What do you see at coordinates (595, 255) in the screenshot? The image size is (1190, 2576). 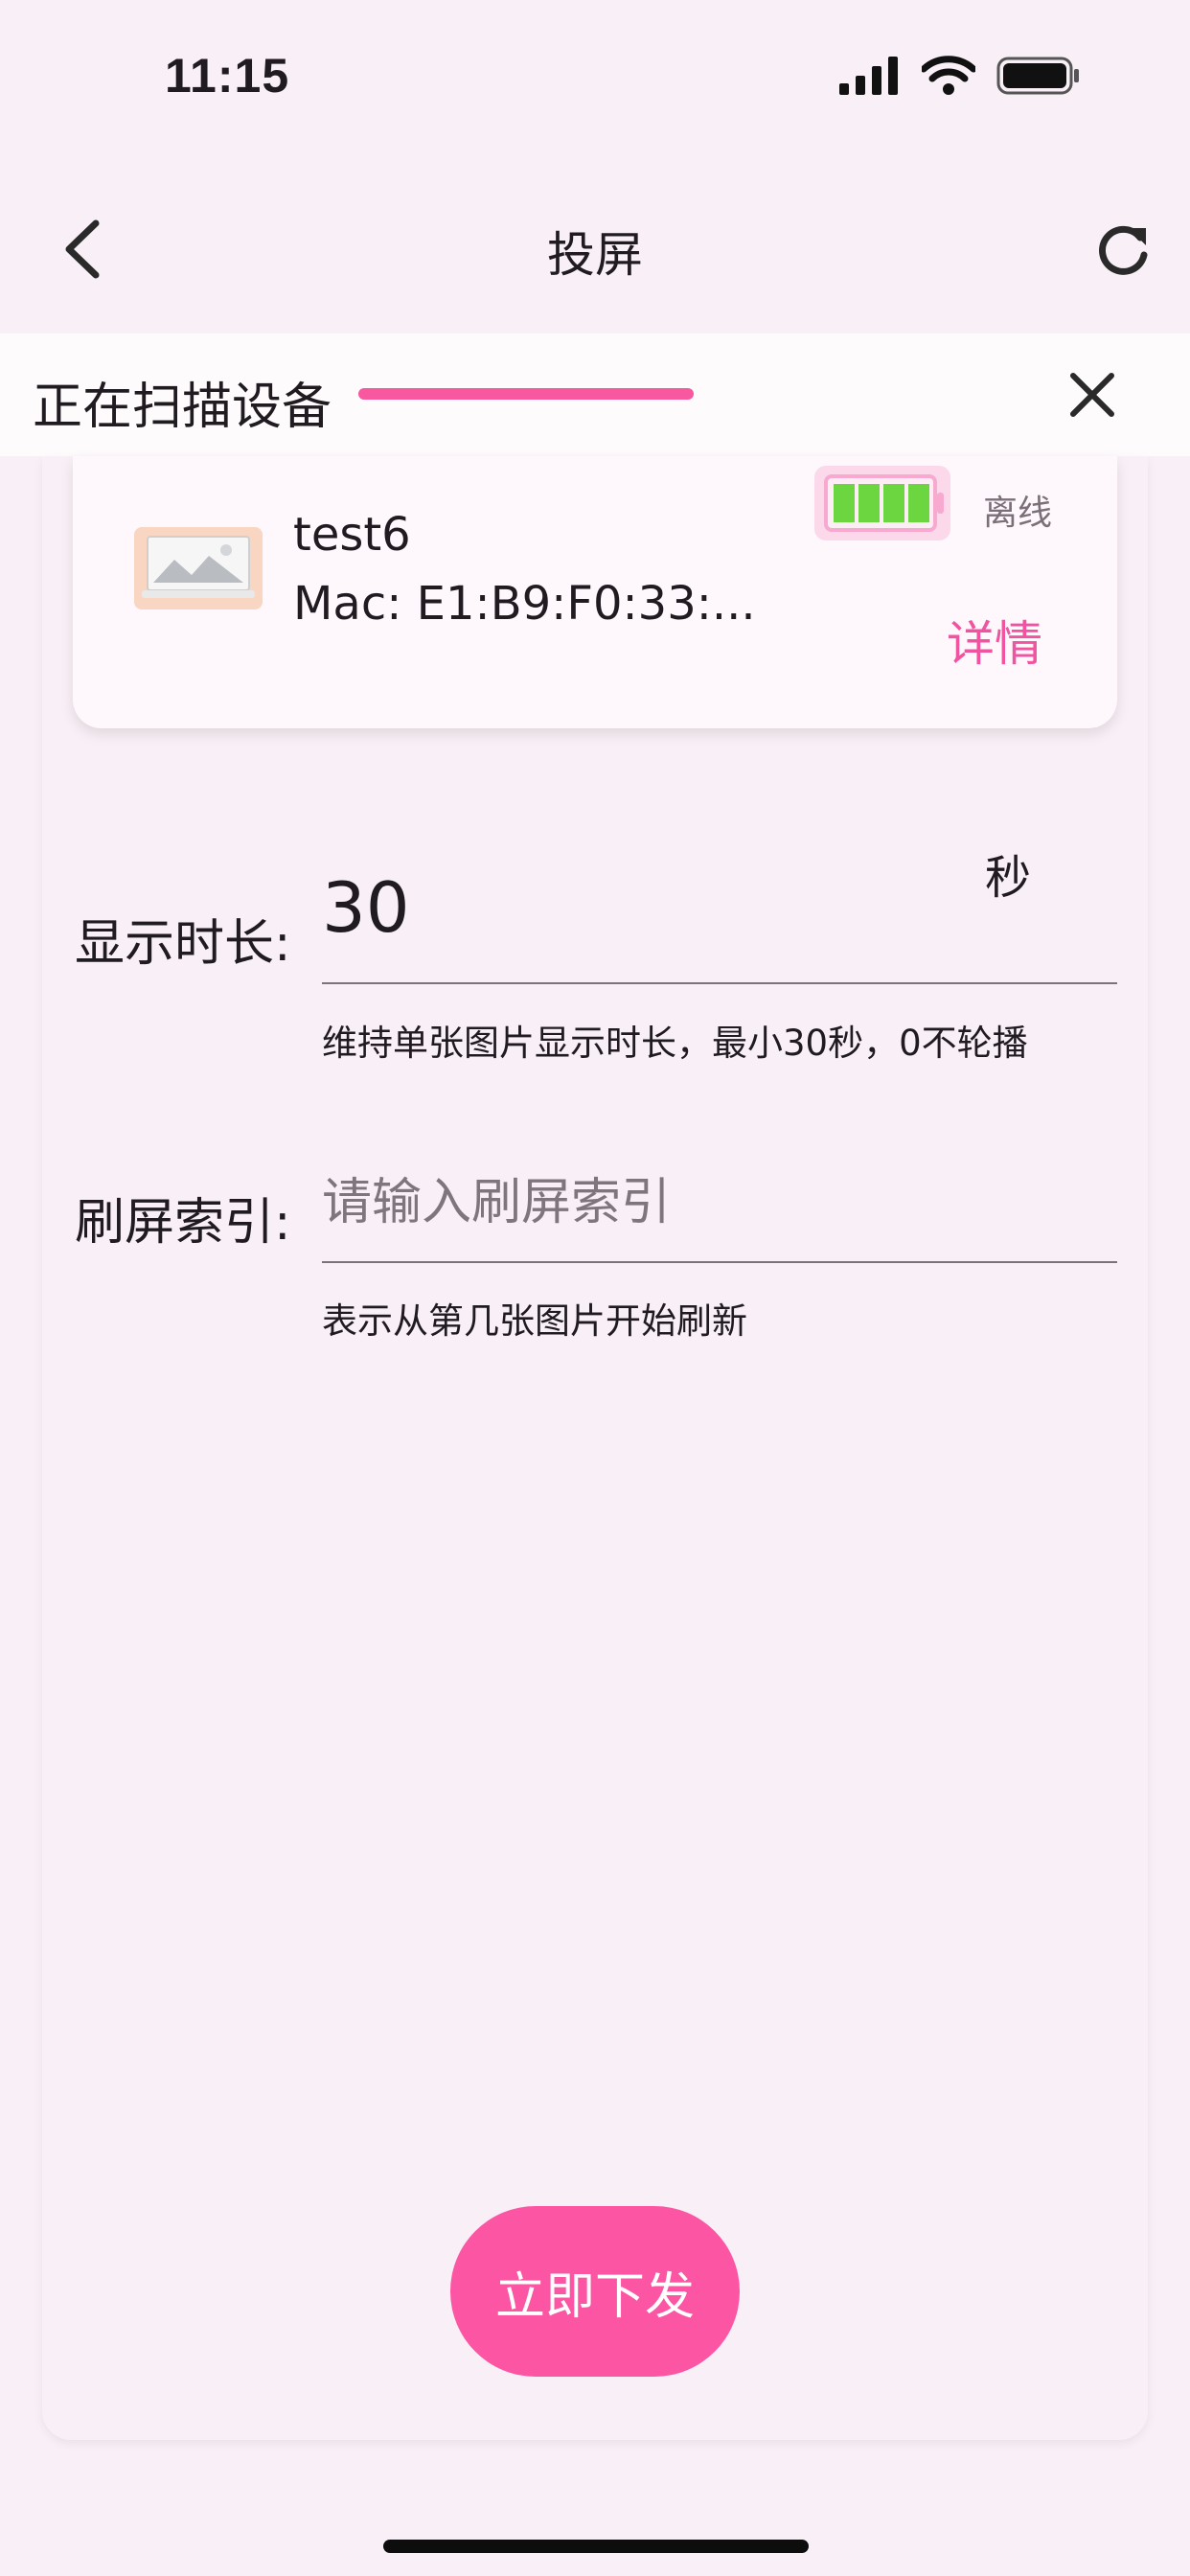 I see `page-title: 投屏` at bounding box center [595, 255].